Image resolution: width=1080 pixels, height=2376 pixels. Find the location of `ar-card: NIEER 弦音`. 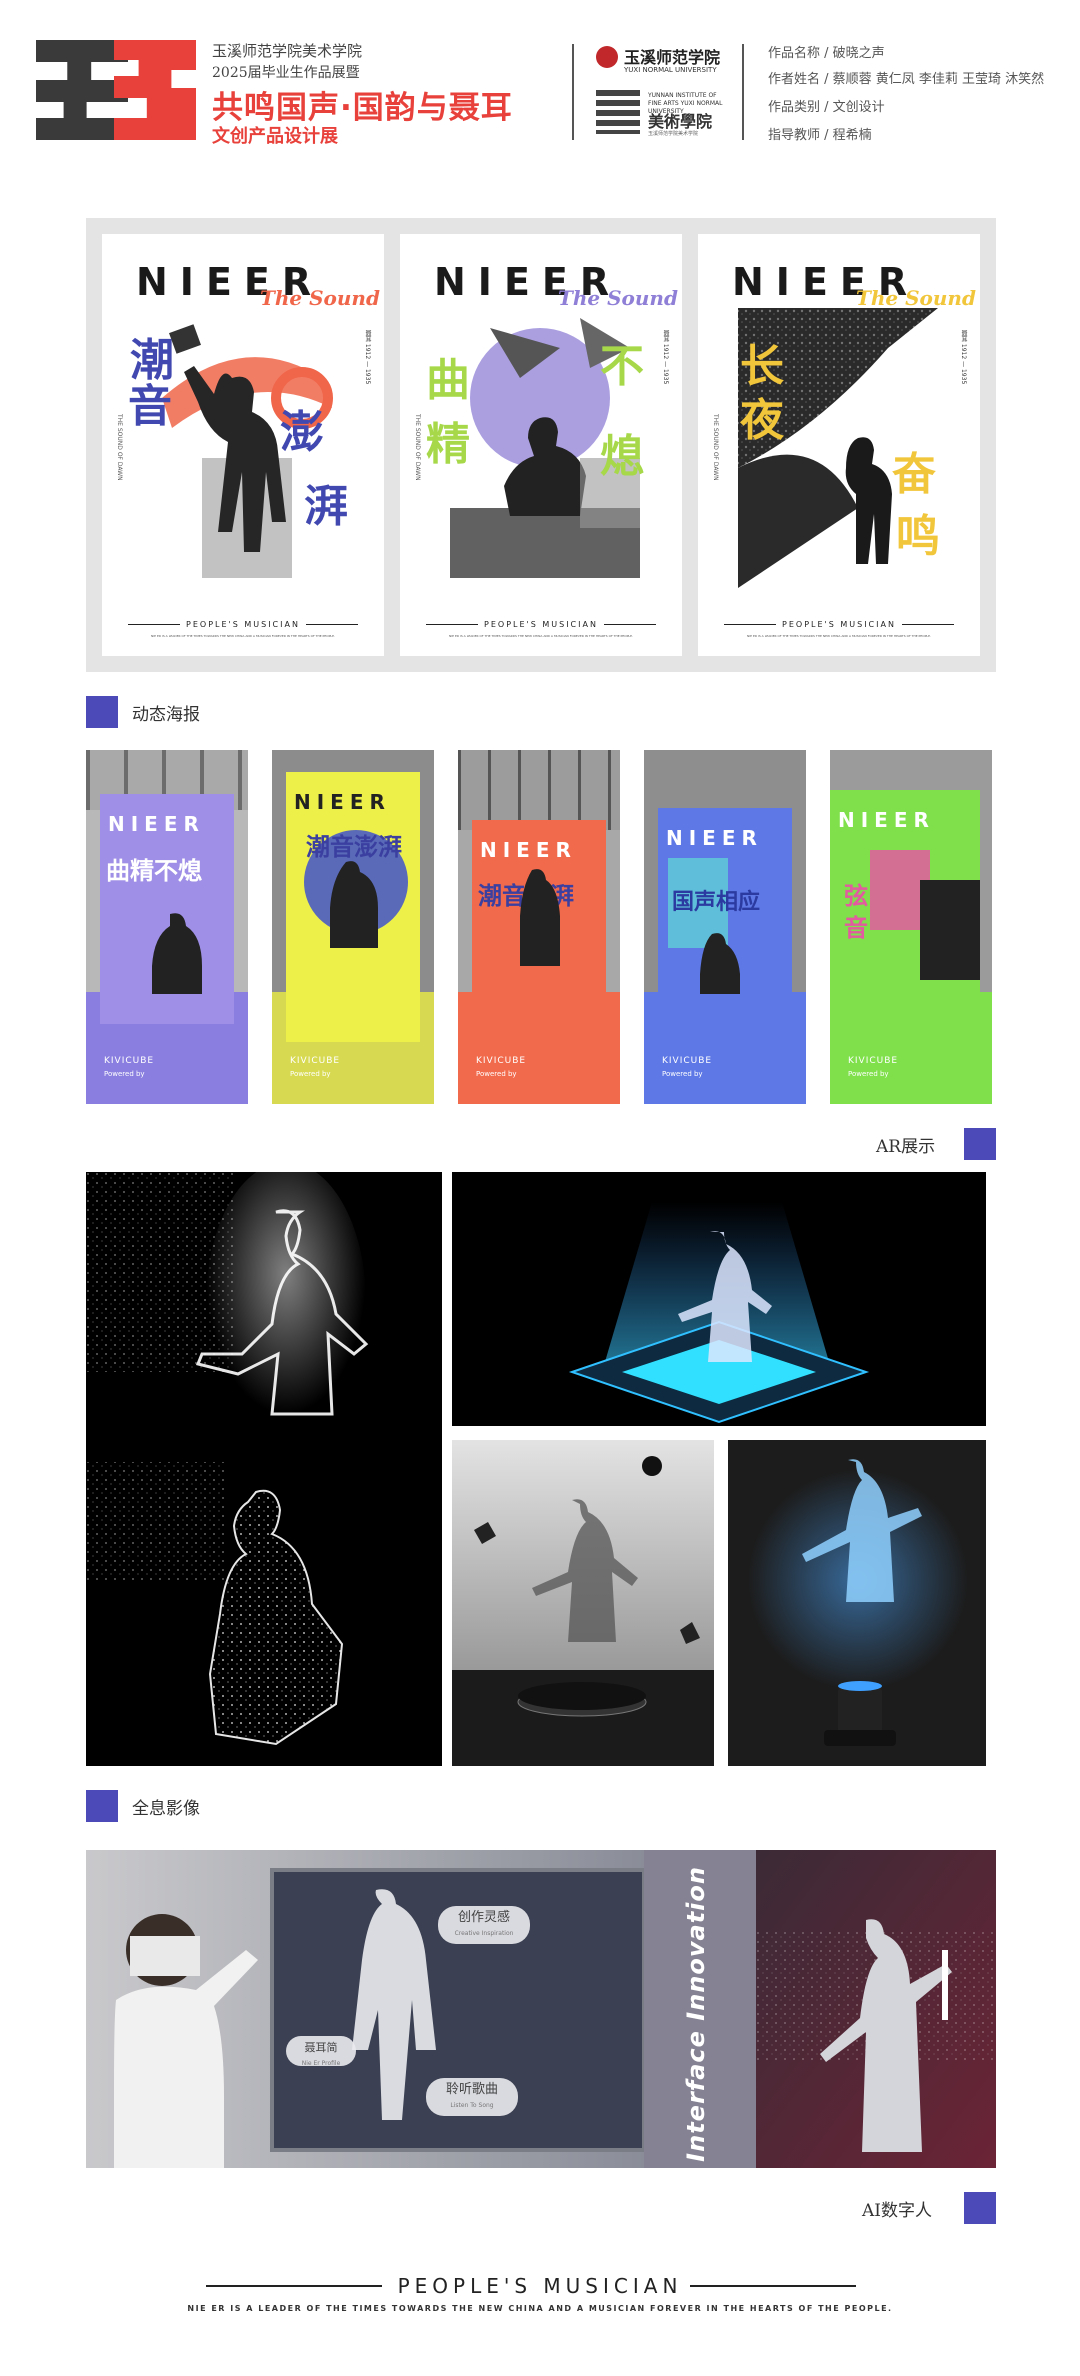

ar-card: NIEER 弦音 is located at coordinates (905, 915).